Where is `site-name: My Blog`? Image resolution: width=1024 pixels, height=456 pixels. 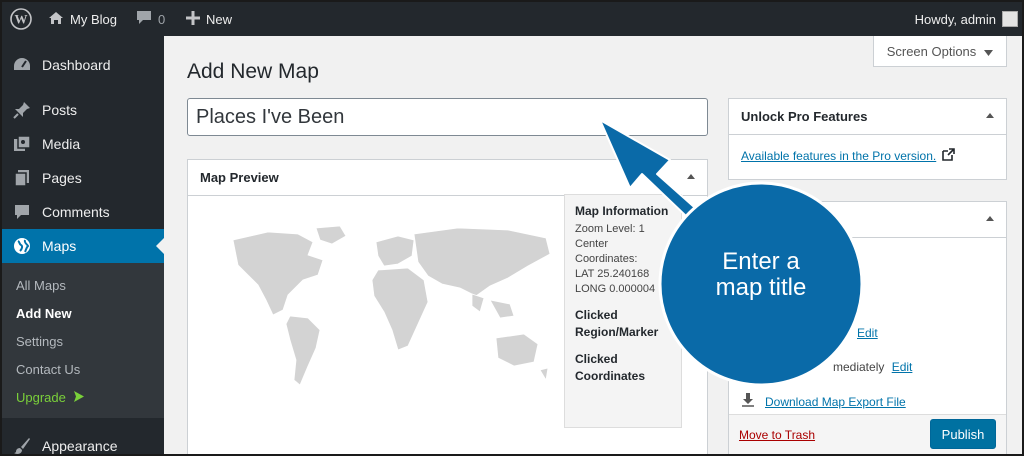
site-name: My Blog is located at coordinates (93, 19).